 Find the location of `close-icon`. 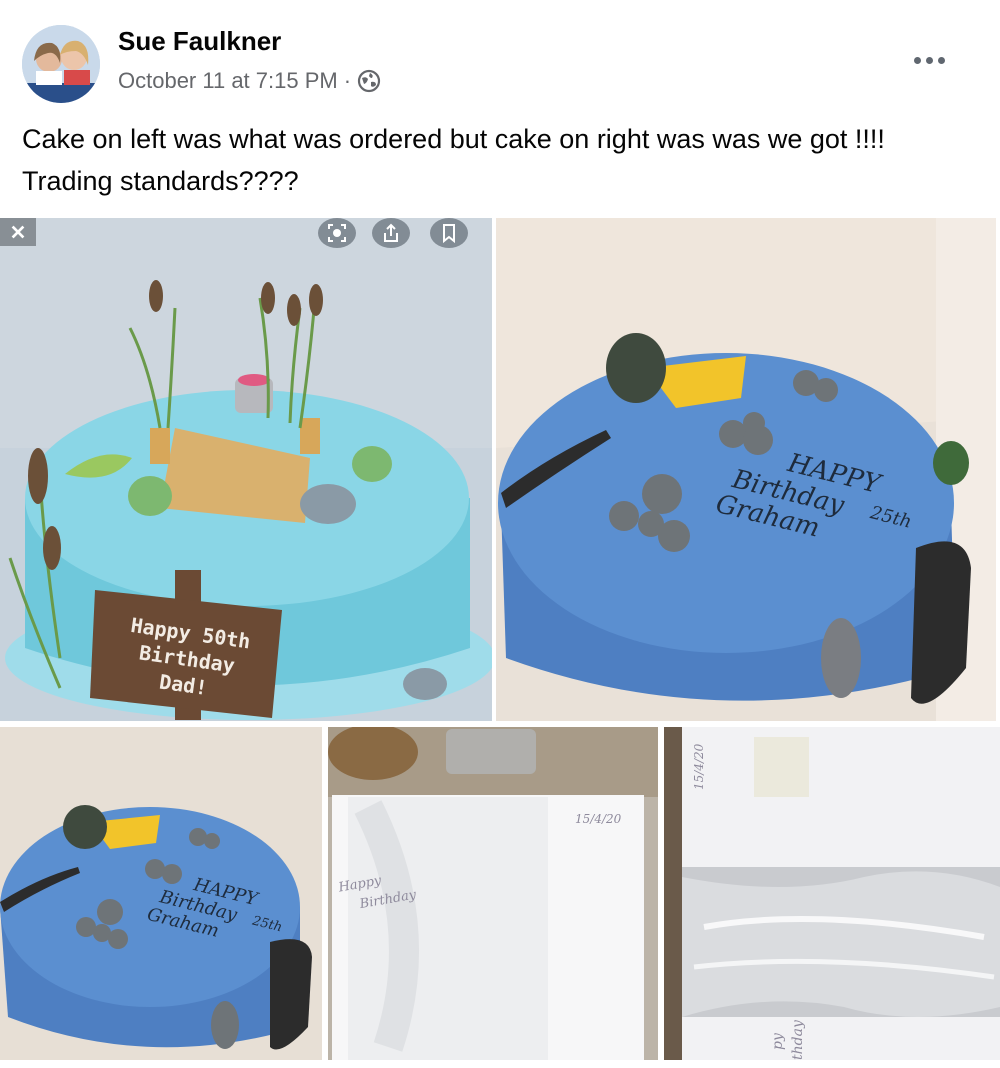

close-icon is located at coordinates (18, 232).